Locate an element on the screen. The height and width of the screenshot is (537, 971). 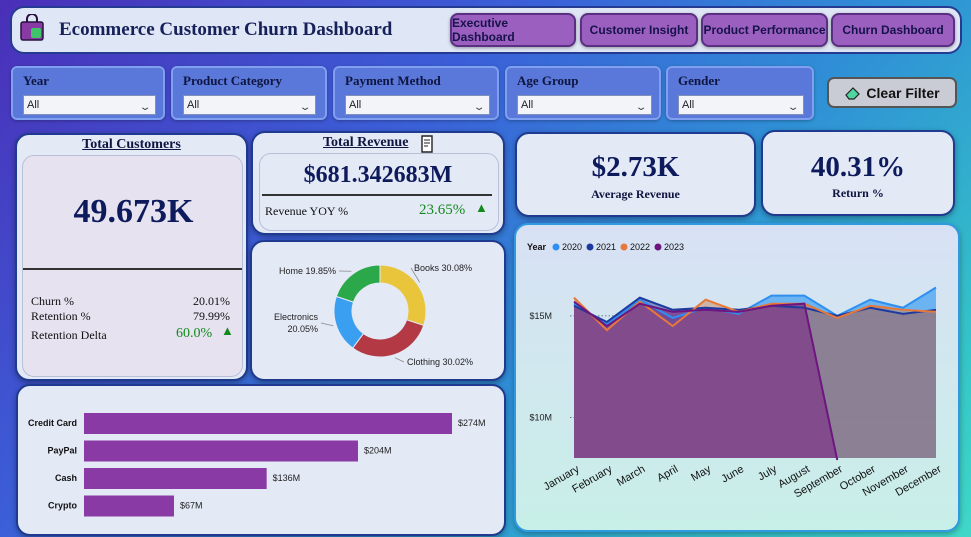
total-customers-value: 49.673K is located at coordinates (133, 211).